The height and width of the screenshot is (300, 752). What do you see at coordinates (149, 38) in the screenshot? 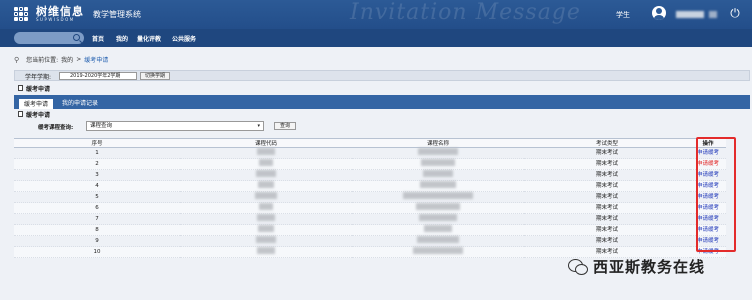
I see `nav-teaching-evaluation: 量化评教` at bounding box center [149, 38].